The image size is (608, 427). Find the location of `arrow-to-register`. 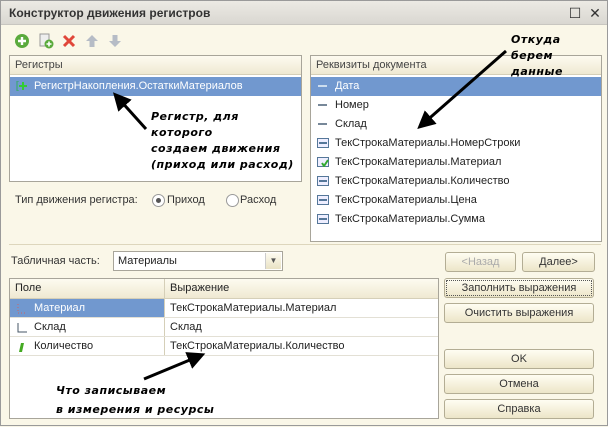

arrow-to-register is located at coordinates (130, 111).